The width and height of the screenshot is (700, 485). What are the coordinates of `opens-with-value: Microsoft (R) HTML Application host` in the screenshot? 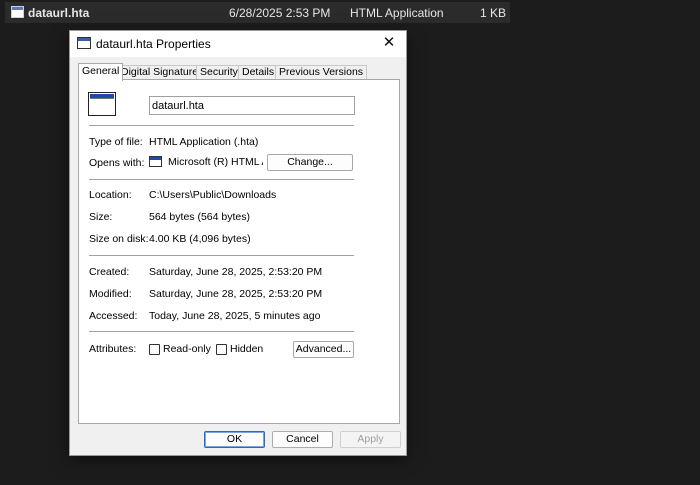 It's located at (215, 162).